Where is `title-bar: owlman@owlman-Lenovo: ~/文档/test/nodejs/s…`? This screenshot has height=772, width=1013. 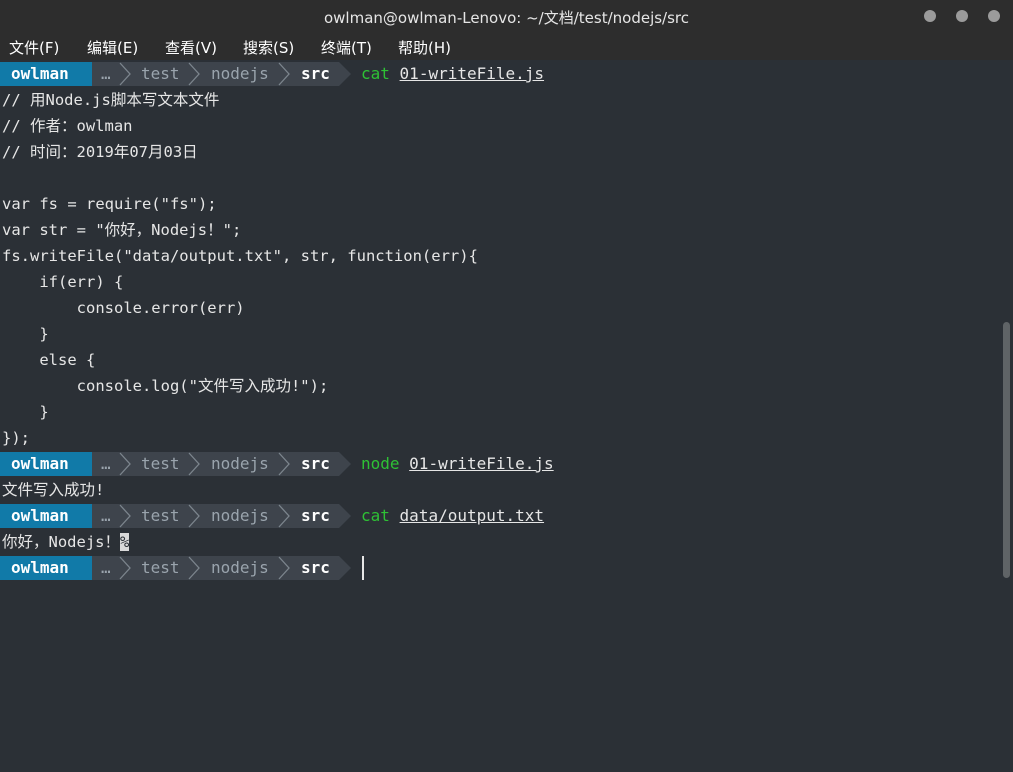
title-bar: owlman@owlman-Lenovo: ~/文档/test/nodejs/s… is located at coordinates (506, 16).